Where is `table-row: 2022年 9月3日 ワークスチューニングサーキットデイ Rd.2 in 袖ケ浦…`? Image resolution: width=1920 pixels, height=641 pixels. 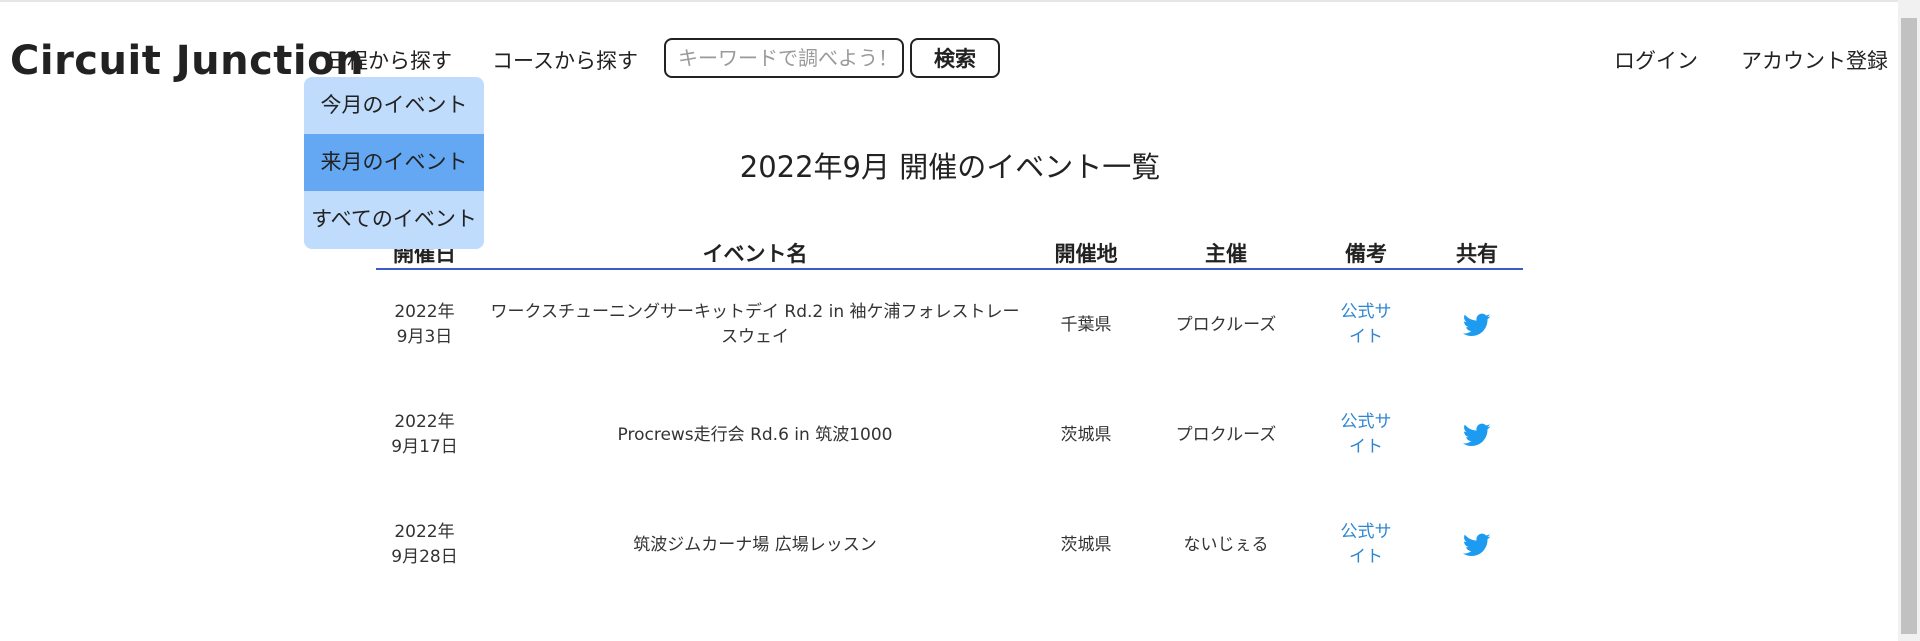 table-row: 2022年 9月3日 ワークスチューニングサーキットデイ Rd.2 in 袖ケ浦… is located at coordinates (949, 325).